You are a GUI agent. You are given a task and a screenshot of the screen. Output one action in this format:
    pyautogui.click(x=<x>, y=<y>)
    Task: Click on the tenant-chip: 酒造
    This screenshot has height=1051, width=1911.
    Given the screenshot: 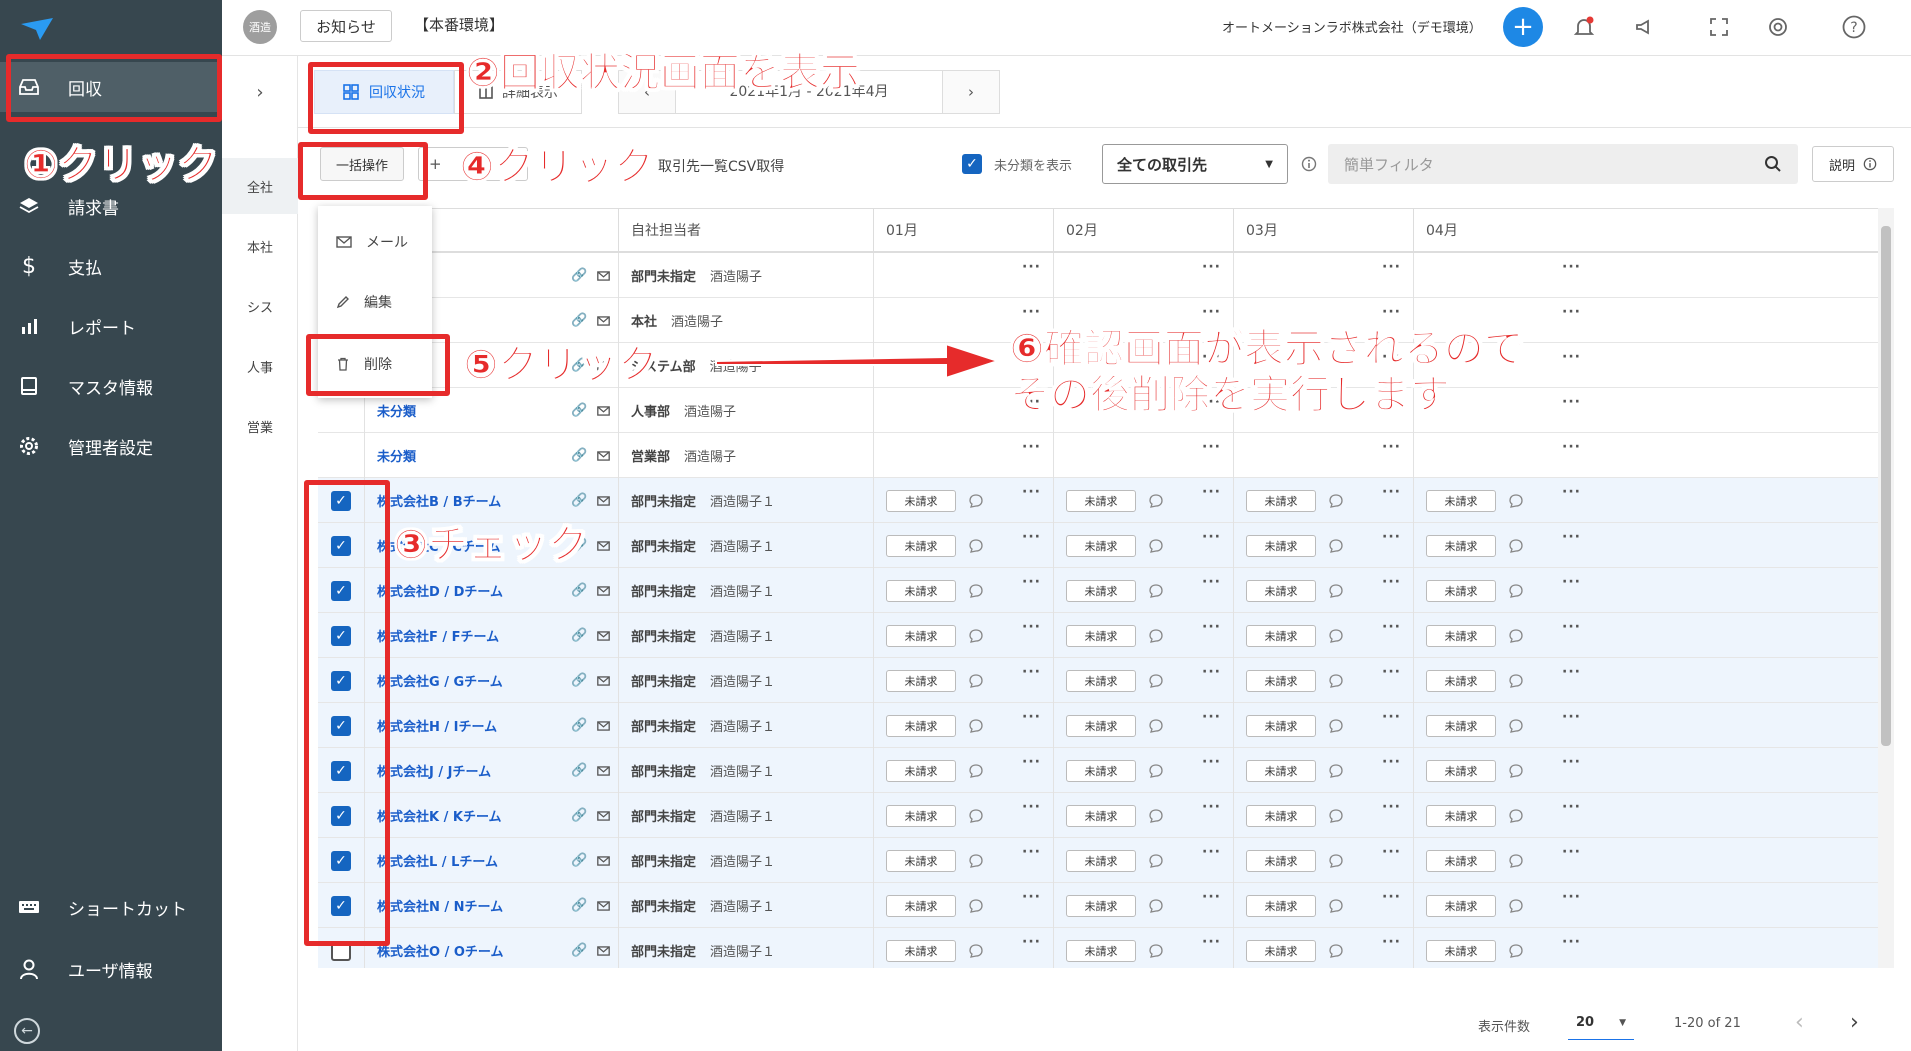 What is the action you would take?
    pyautogui.click(x=260, y=27)
    